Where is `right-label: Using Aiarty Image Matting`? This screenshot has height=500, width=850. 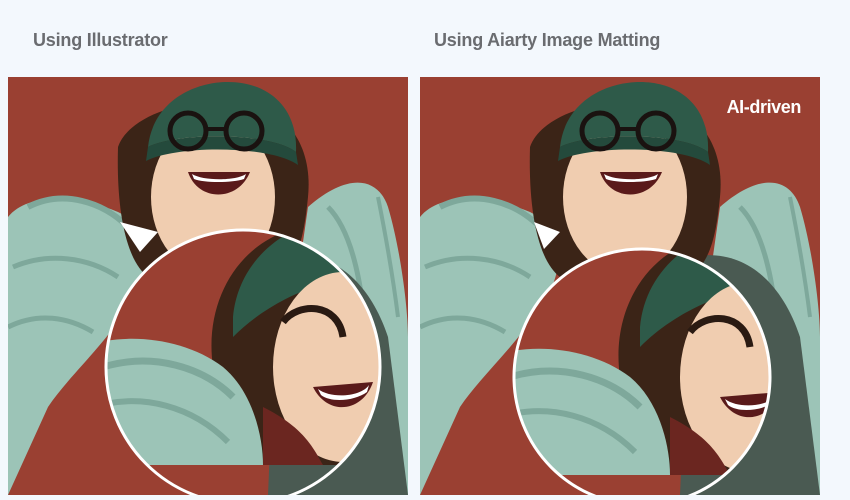
right-label: Using Aiarty Image Matting is located at coordinates (547, 40).